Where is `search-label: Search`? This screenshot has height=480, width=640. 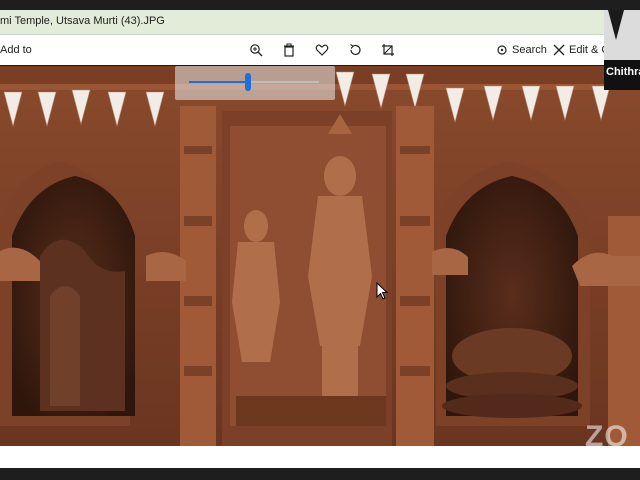 search-label: Search is located at coordinates (529, 50).